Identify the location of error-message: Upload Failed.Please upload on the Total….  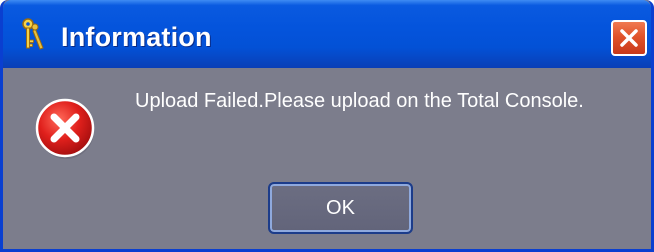
(359, 101).